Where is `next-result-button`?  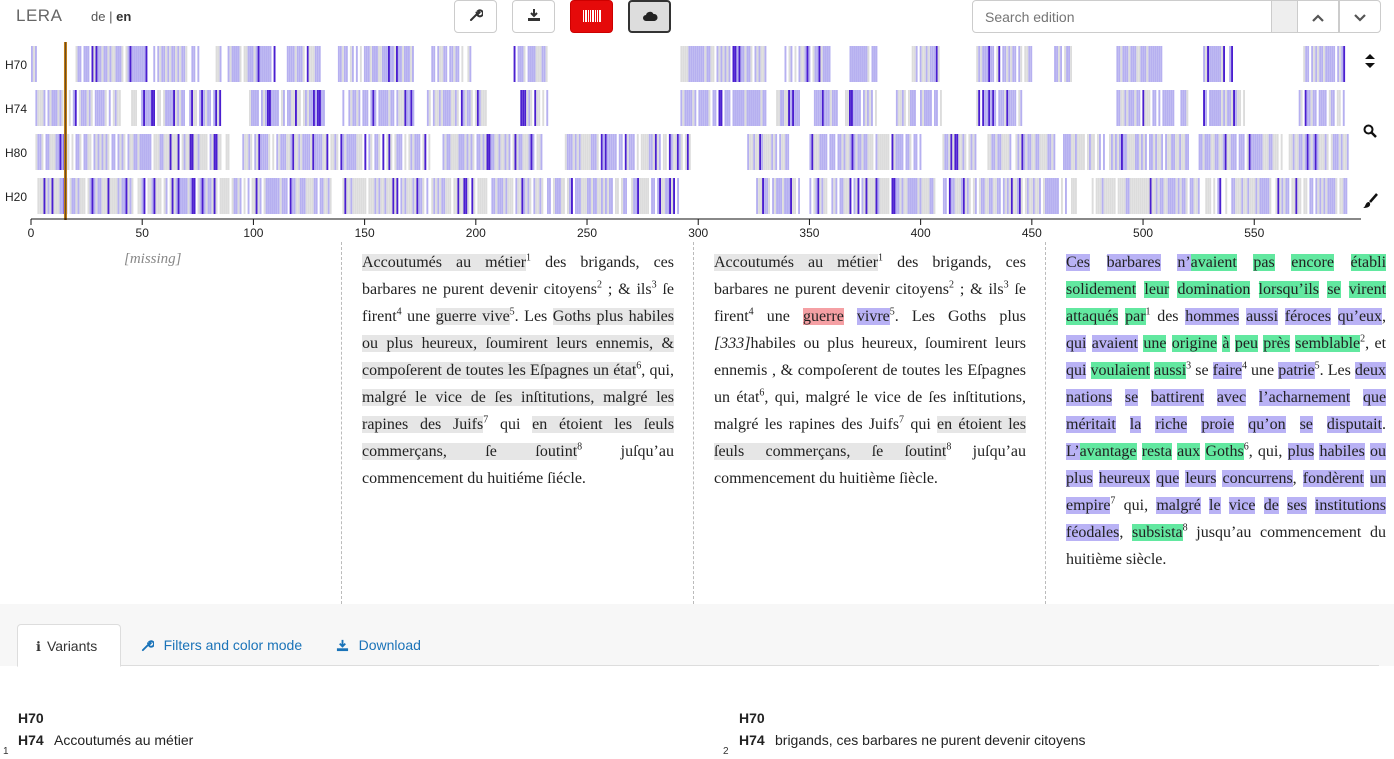
next-result-button is located at coordinates (1360, 16).